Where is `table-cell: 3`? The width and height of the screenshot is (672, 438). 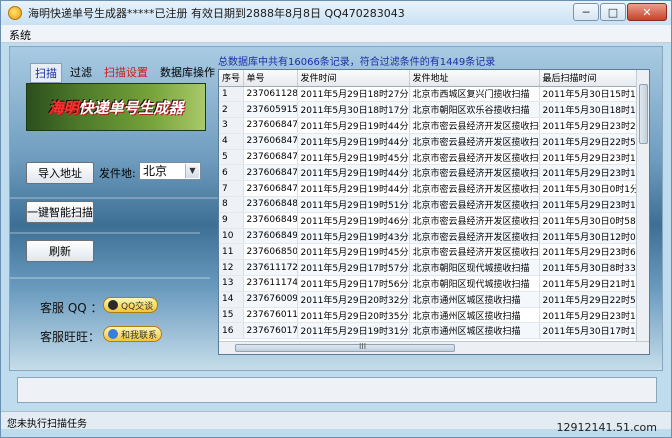 table-cell: 3 is located at coordinates (231, 125).